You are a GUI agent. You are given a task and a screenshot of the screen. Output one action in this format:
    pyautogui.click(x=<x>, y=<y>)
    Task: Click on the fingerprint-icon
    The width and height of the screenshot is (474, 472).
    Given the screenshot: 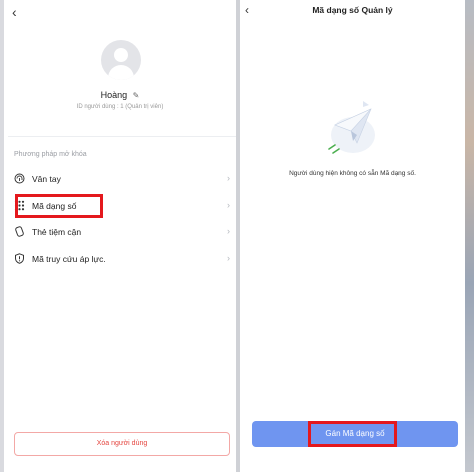 What is the action you would take?
    pyautogui.click(x=19, y=178)
    